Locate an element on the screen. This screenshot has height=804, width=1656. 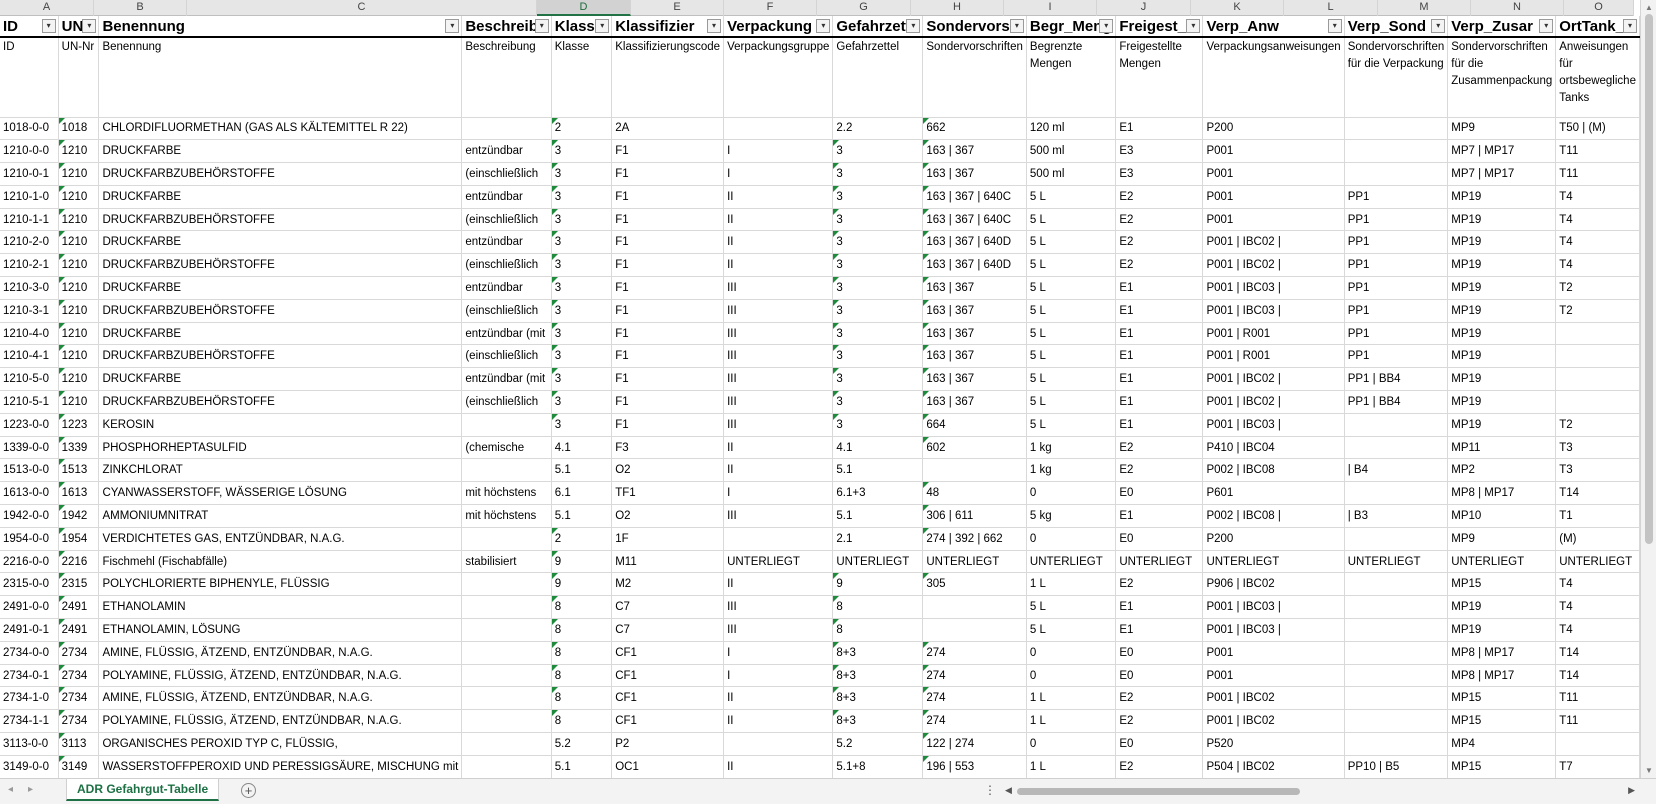
header-cell: Begr_Meng ▾ is located at coordinates (1071, 27).